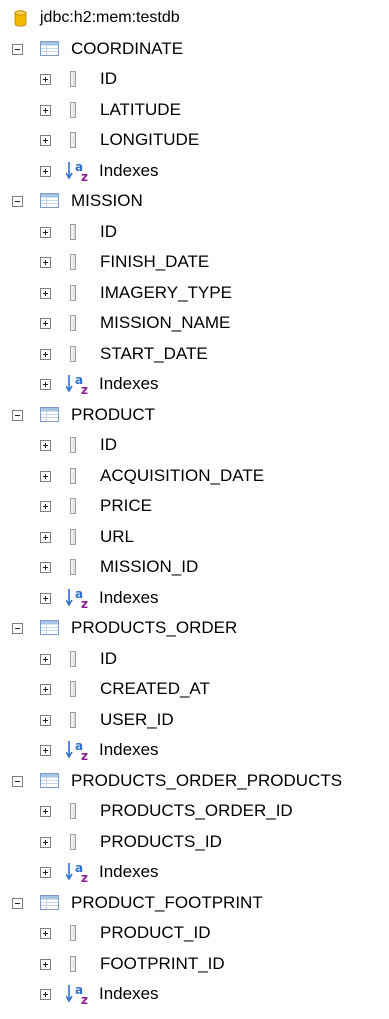 Image resolution: width=389 pixels, height=1019 pixels. Describe the element at coordinates (194, 415) in the screenshot. I see `table-node-product: PRODUCT` at that location.